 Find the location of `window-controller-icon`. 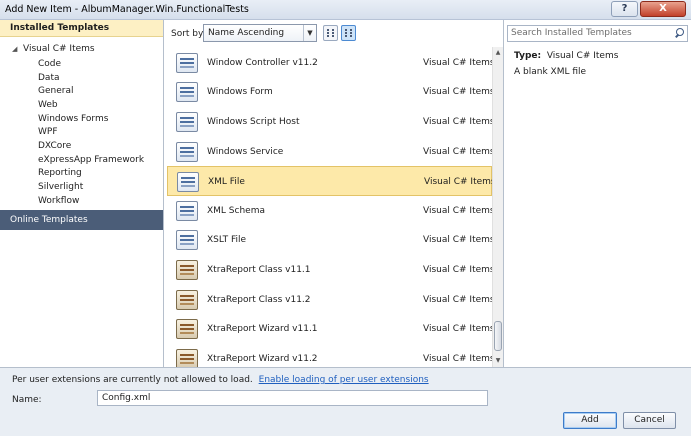

window-controller-icon is located at coordinates (187, 63).